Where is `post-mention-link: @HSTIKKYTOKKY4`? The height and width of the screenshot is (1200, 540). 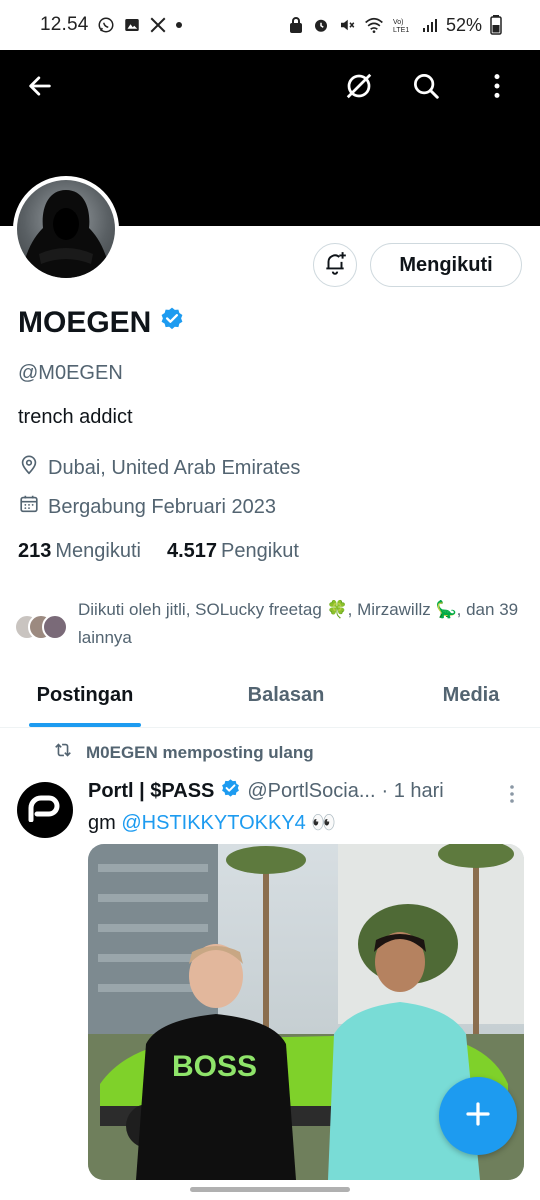 post-mention-link: @HSTIKKYTOKKY4 is located at coordinates (213, 823).